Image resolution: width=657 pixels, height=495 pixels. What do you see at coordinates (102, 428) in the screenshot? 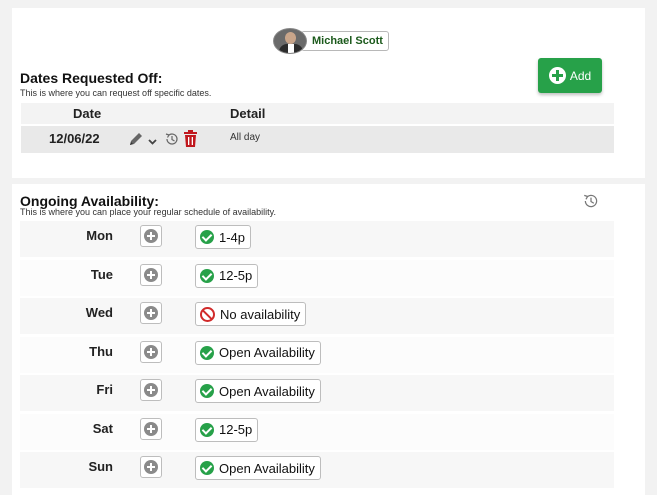
I see `day-label: Sat` at bounding box center [102, 428].